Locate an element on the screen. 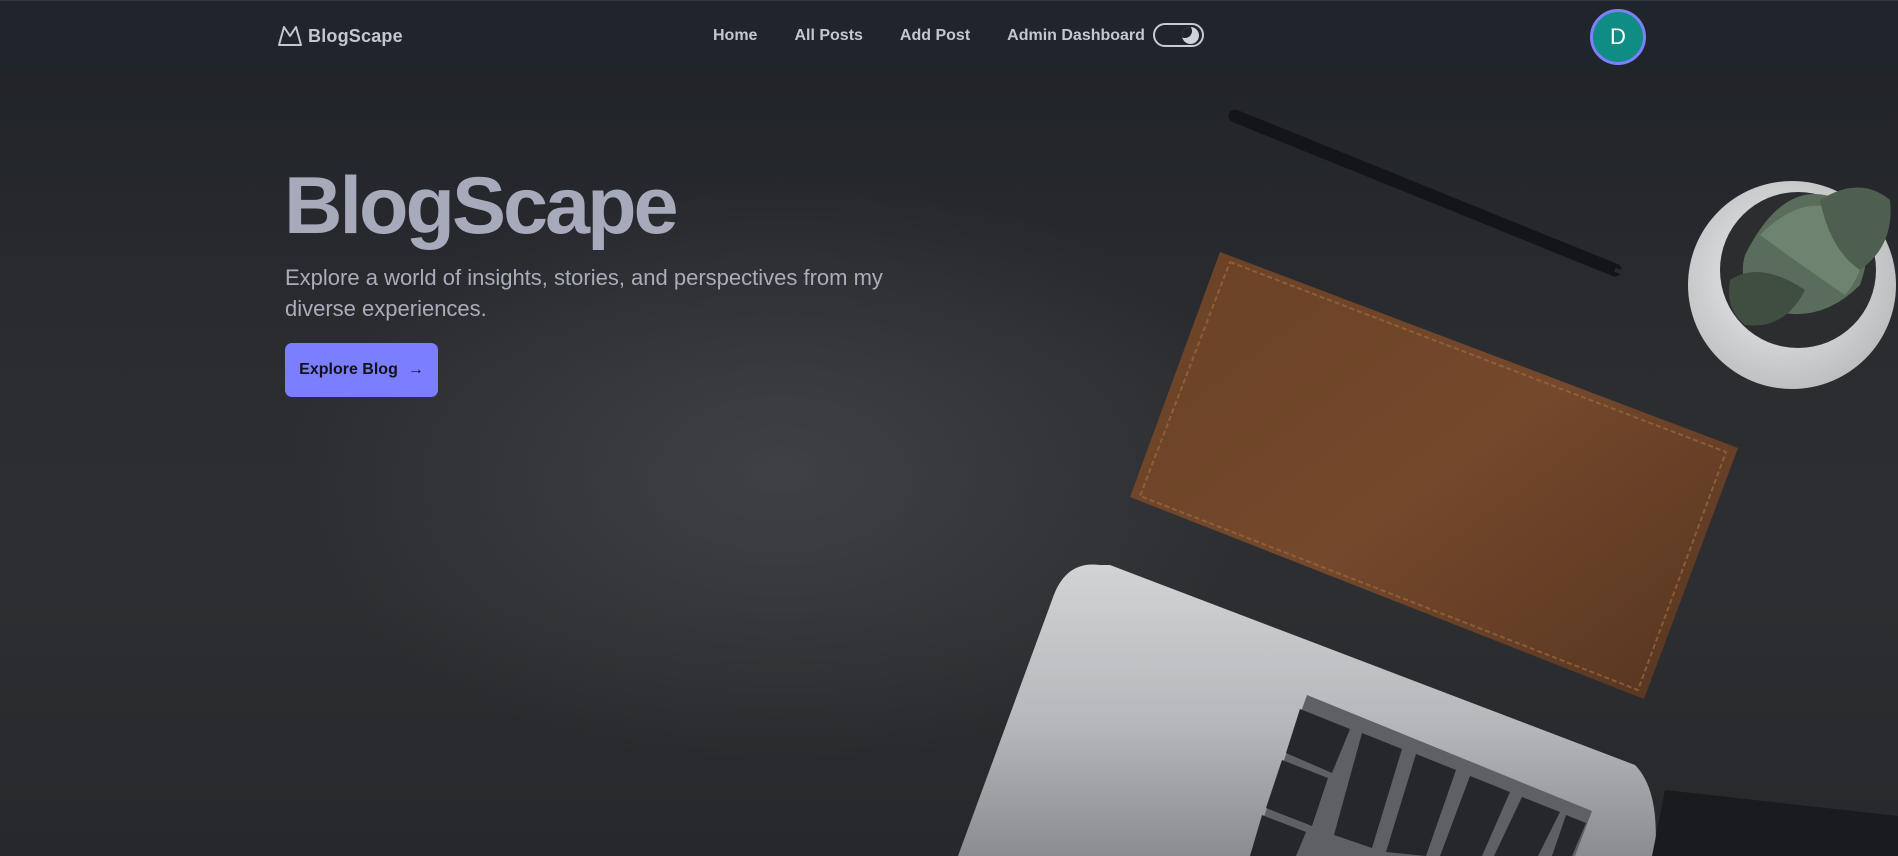 The image size is (1898, 856). mountain-logo-icon is located at coordinates (290, 36).